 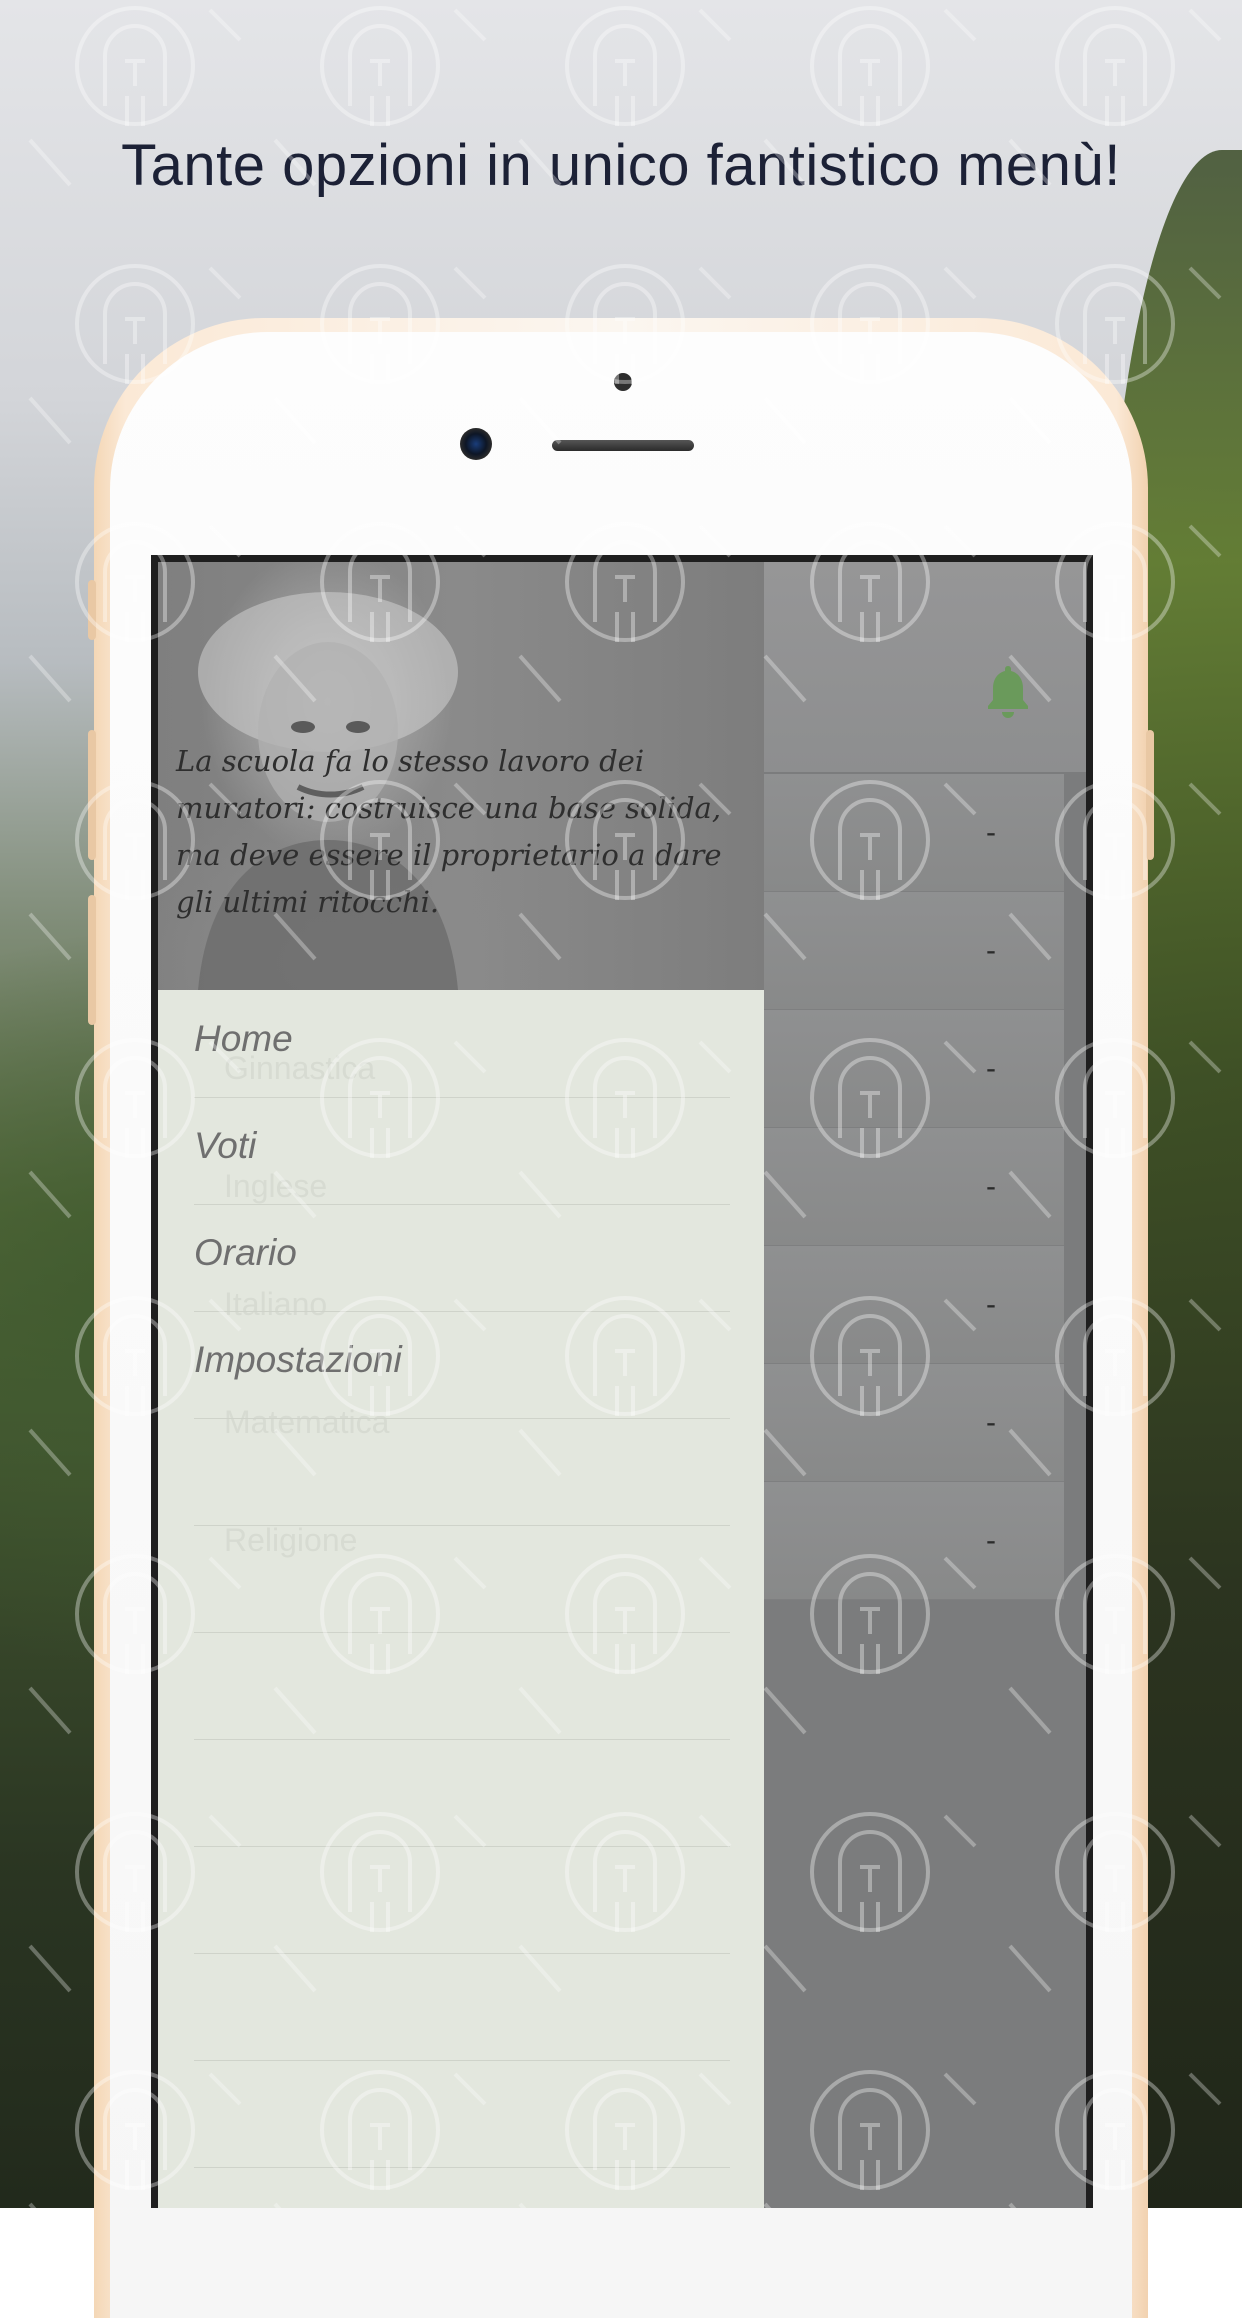 I want to click on bell-icon, so click(x=1008, y=691).